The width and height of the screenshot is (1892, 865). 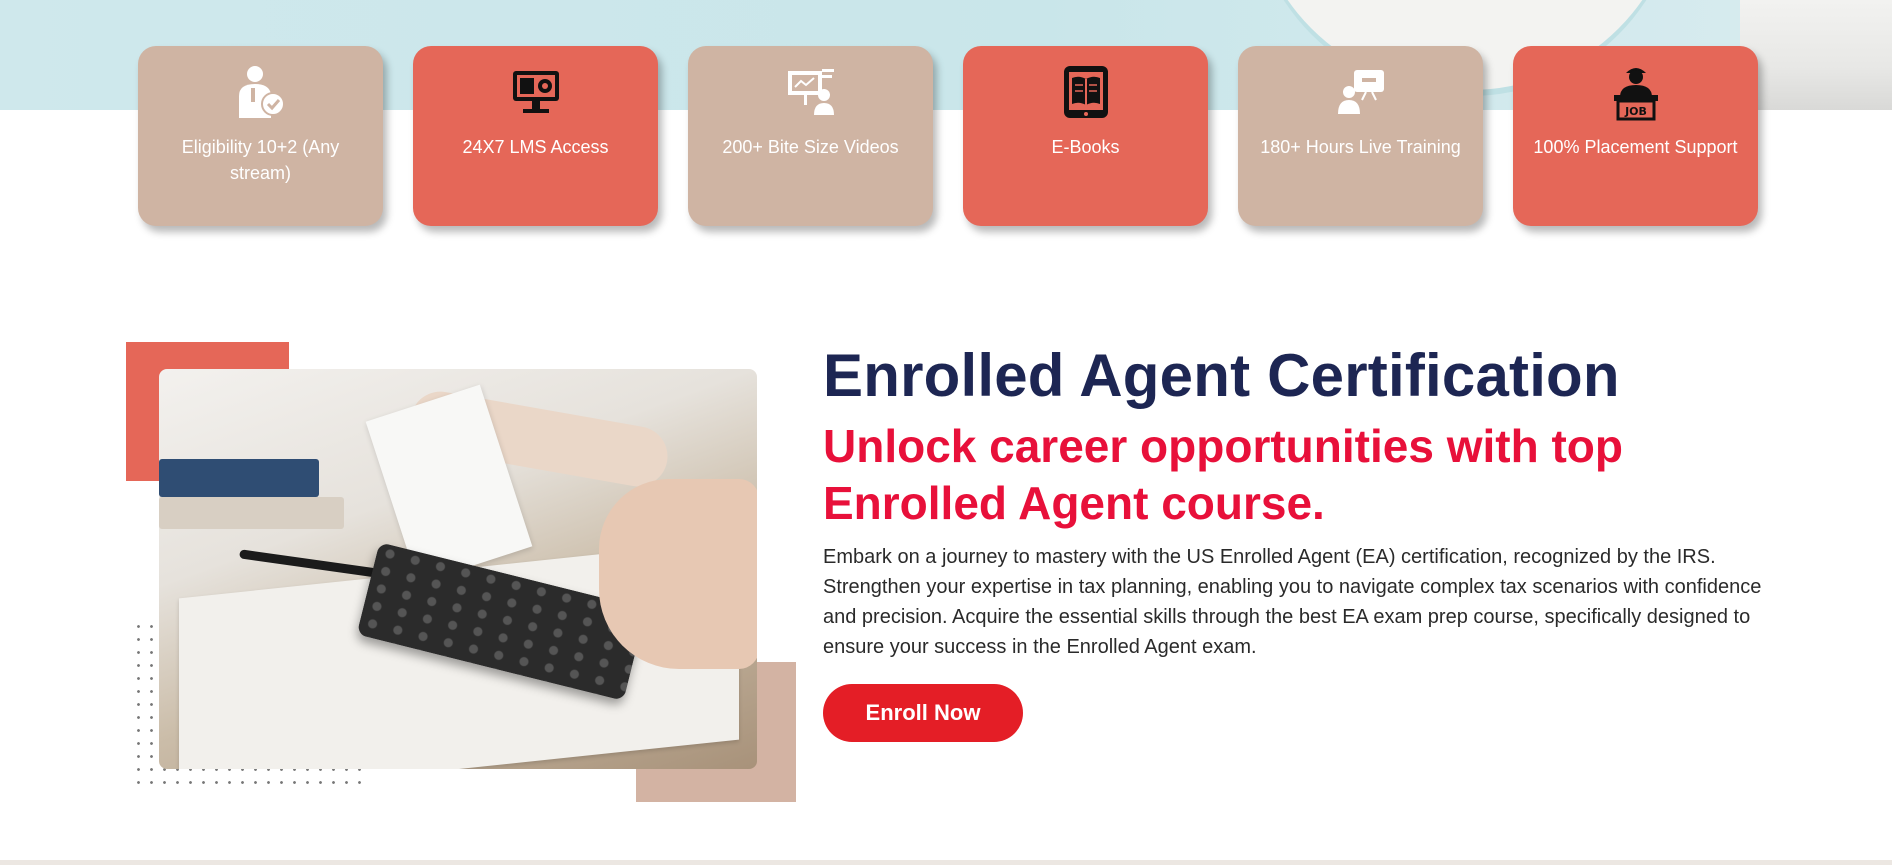 I want to click on feature-card-ebooks: E-Books, so click(x=1085, y=136).